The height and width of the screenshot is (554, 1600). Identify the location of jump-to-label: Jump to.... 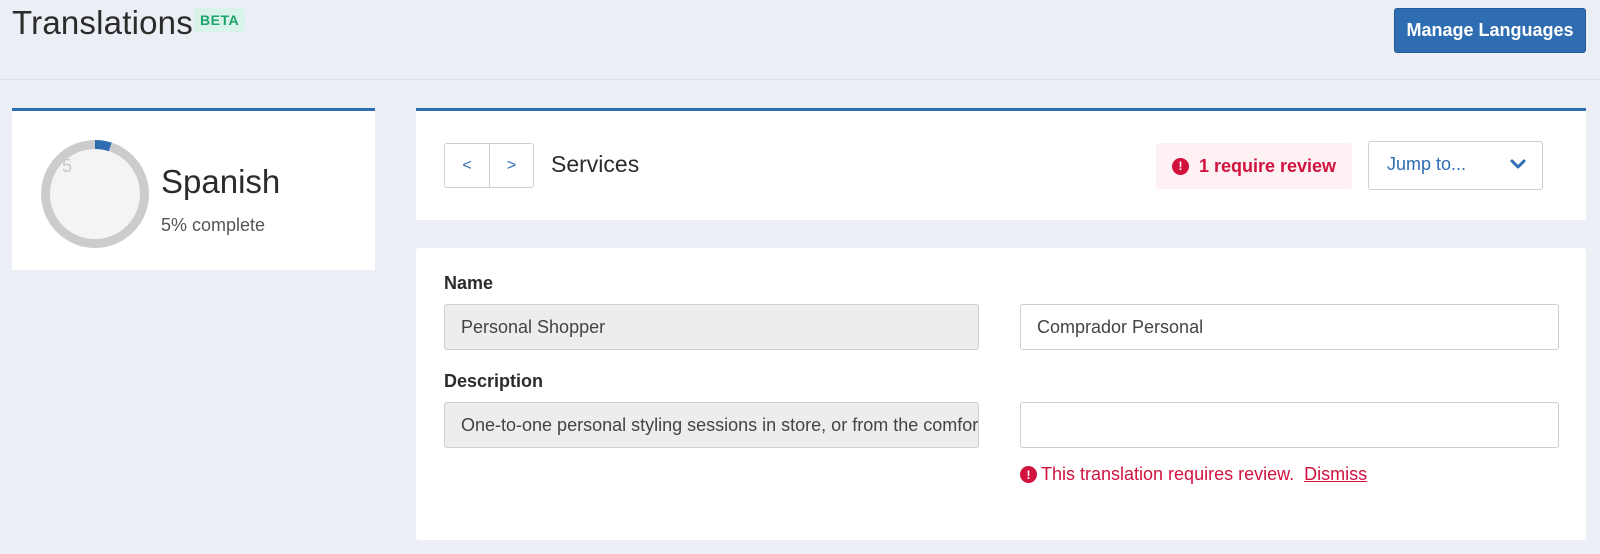
(1427, 164).